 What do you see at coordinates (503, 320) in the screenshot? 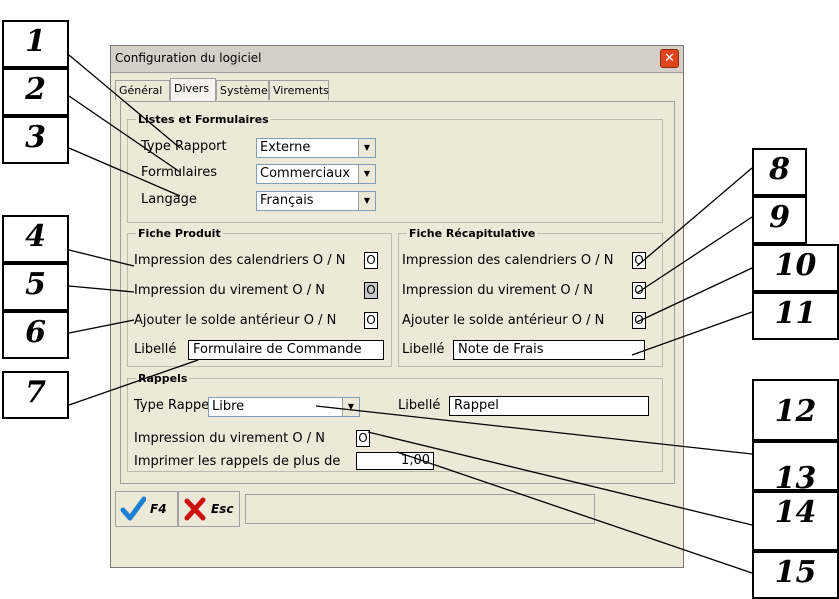
I see `fr-ajouter-solde-label: Ajouter le solde antérieur O / N` at bounding box center [503, 320].